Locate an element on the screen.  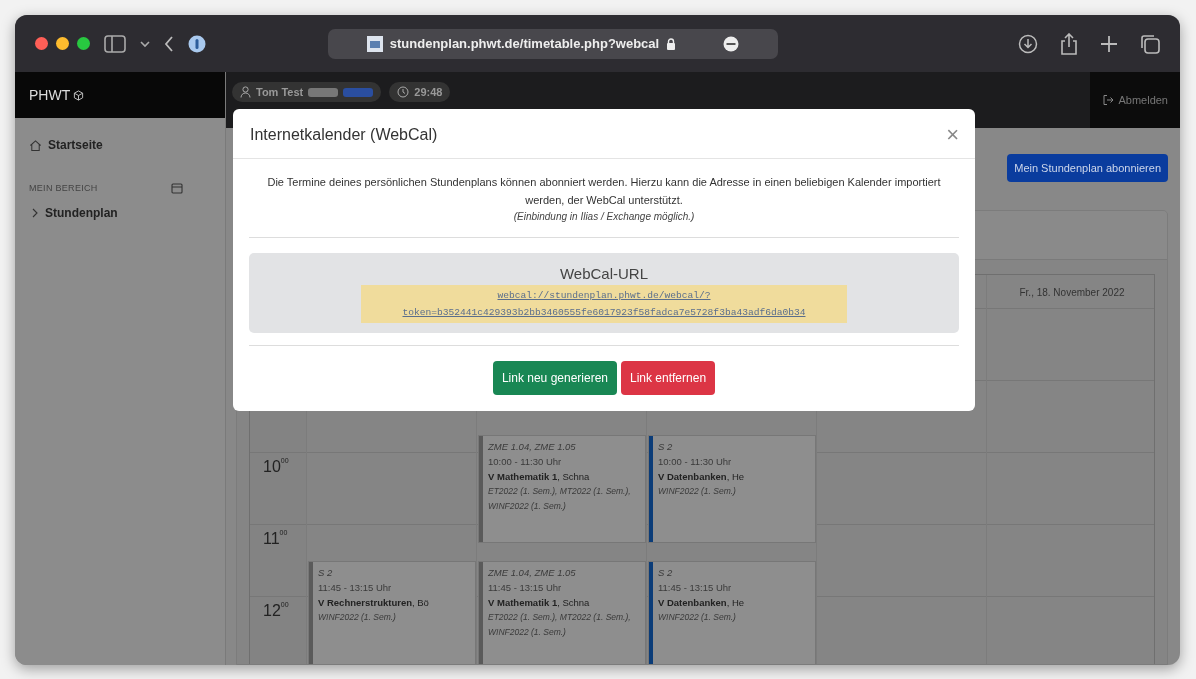
new-tab-icon is located at coordinates (1109, 43).